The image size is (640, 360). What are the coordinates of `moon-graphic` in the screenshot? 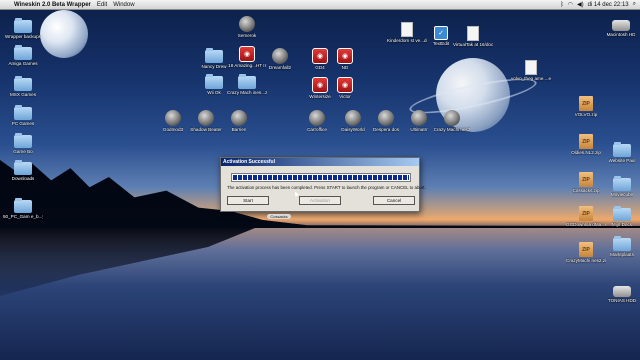 It's located at (64, 34).